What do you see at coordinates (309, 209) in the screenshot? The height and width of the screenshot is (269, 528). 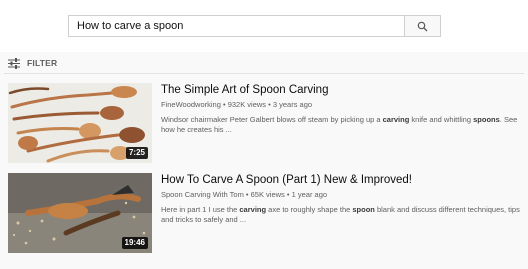 I see `desc-text: axe to roughly shape the` at bounding box center [309, 209].